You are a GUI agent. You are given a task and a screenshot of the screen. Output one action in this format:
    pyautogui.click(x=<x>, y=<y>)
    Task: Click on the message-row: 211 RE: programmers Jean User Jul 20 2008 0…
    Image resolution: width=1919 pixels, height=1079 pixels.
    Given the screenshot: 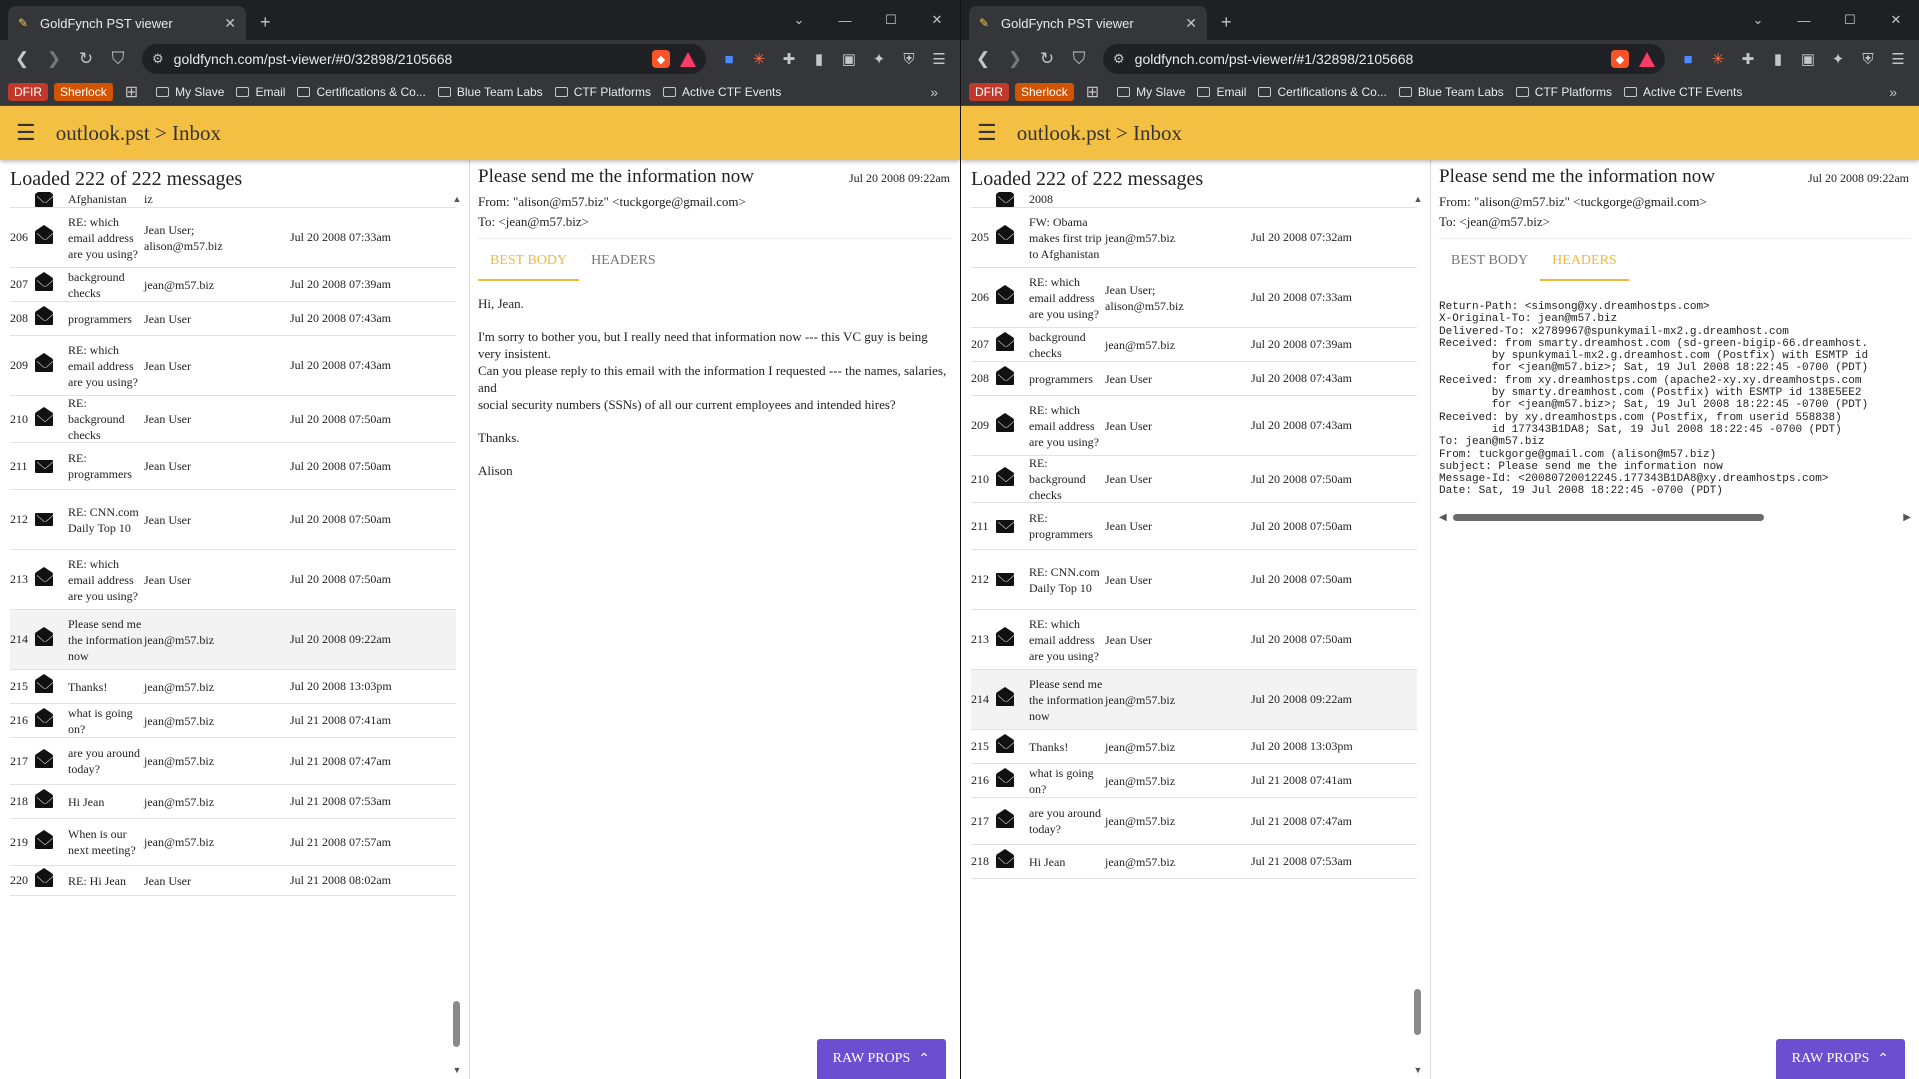 What is the action you would take?
    pyautogui.click(x=233, y=466)
    